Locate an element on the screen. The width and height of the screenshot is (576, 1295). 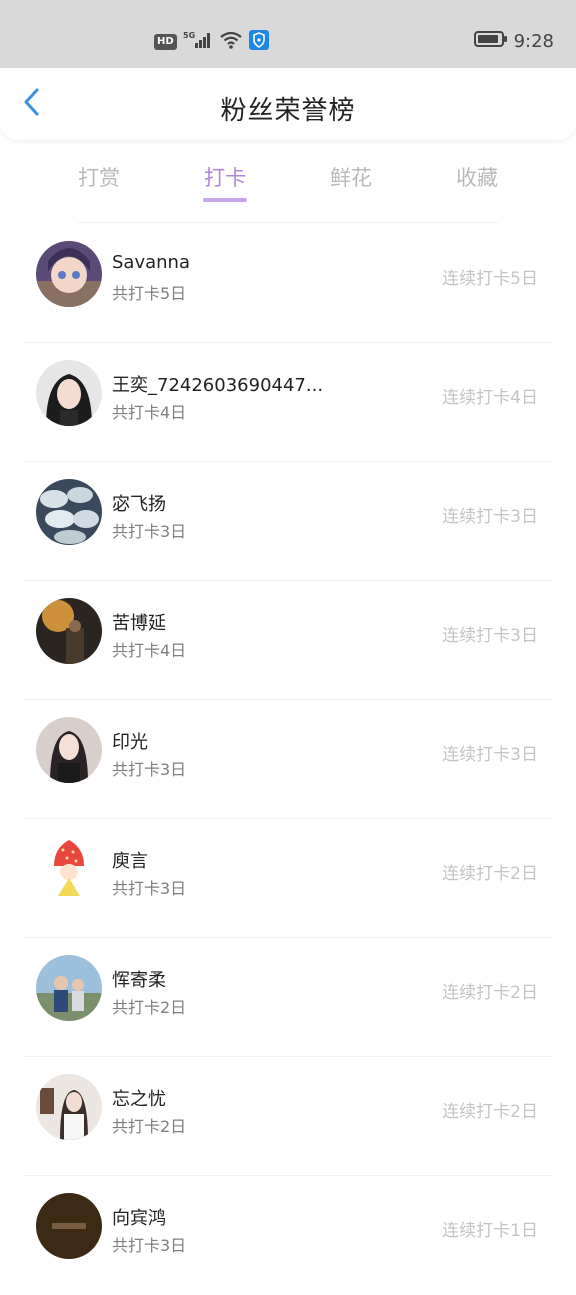
fan-name: 恽寄柔 is located at coordinates (139, 980).